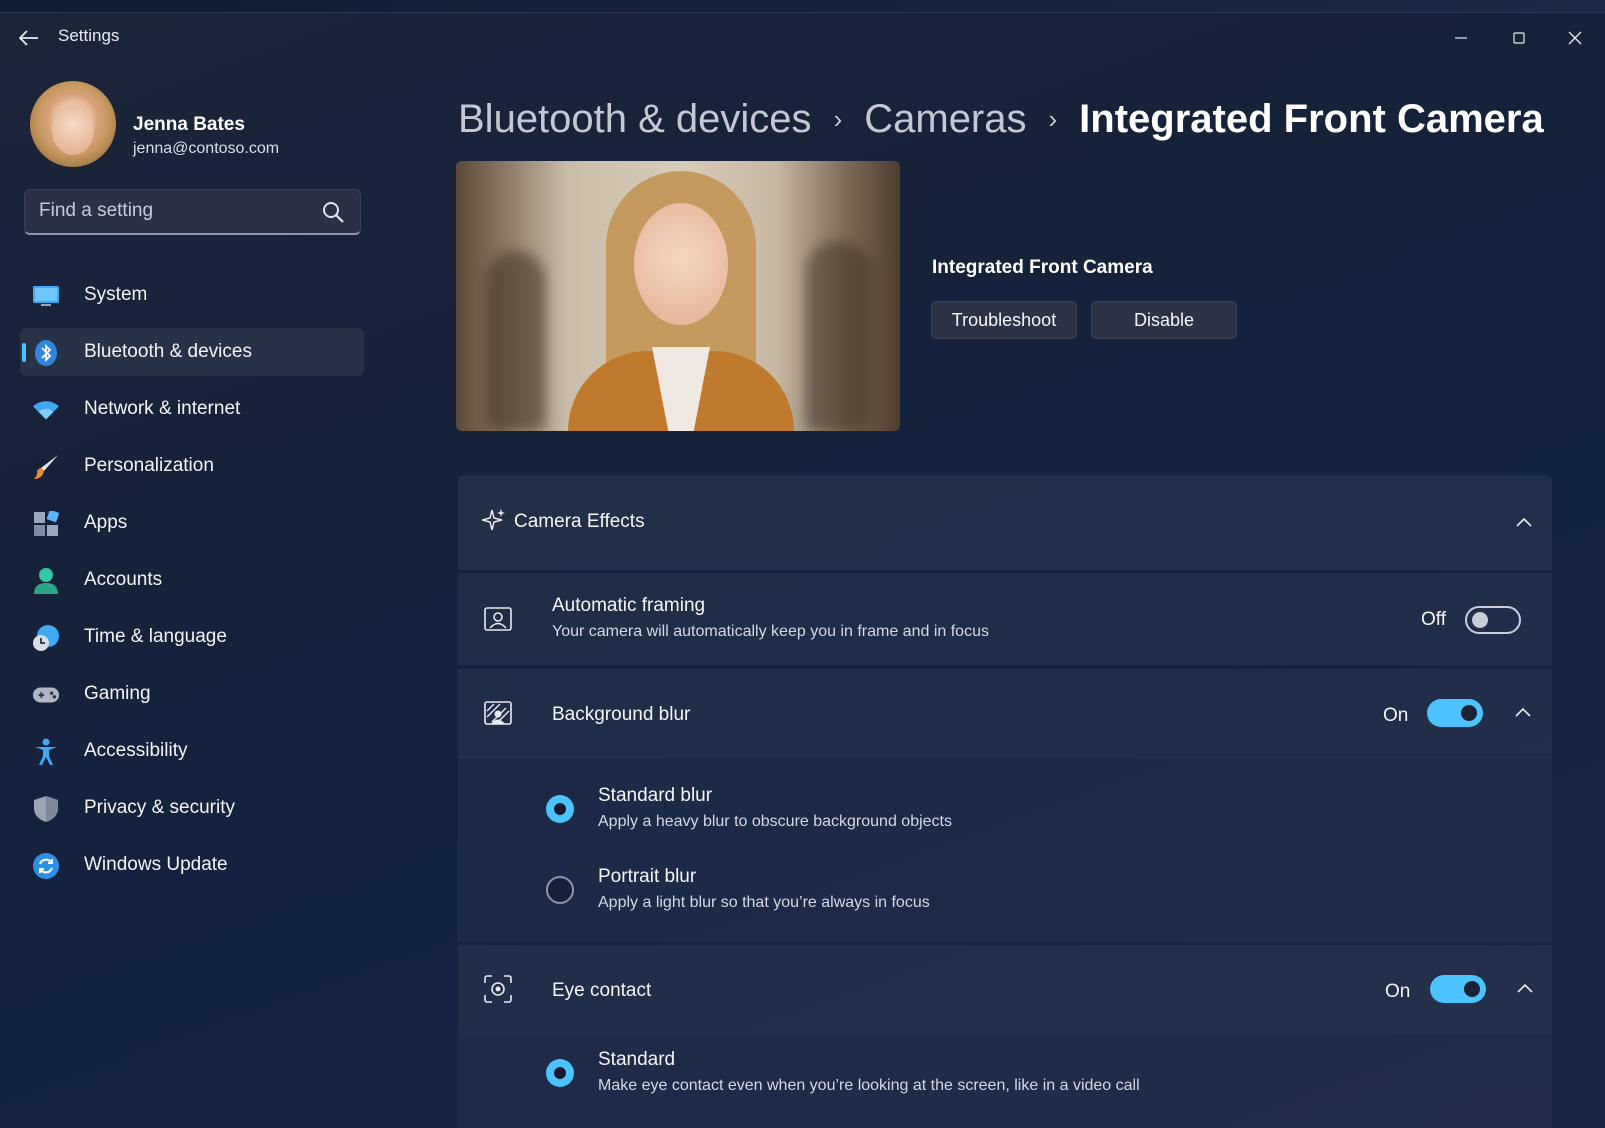 The height and width of the screenshot is (1128, 1605). Describe the element at coordinates (192, 580) in the screenshot. I see `sidebar-item-accounts: Accounts` at that location.